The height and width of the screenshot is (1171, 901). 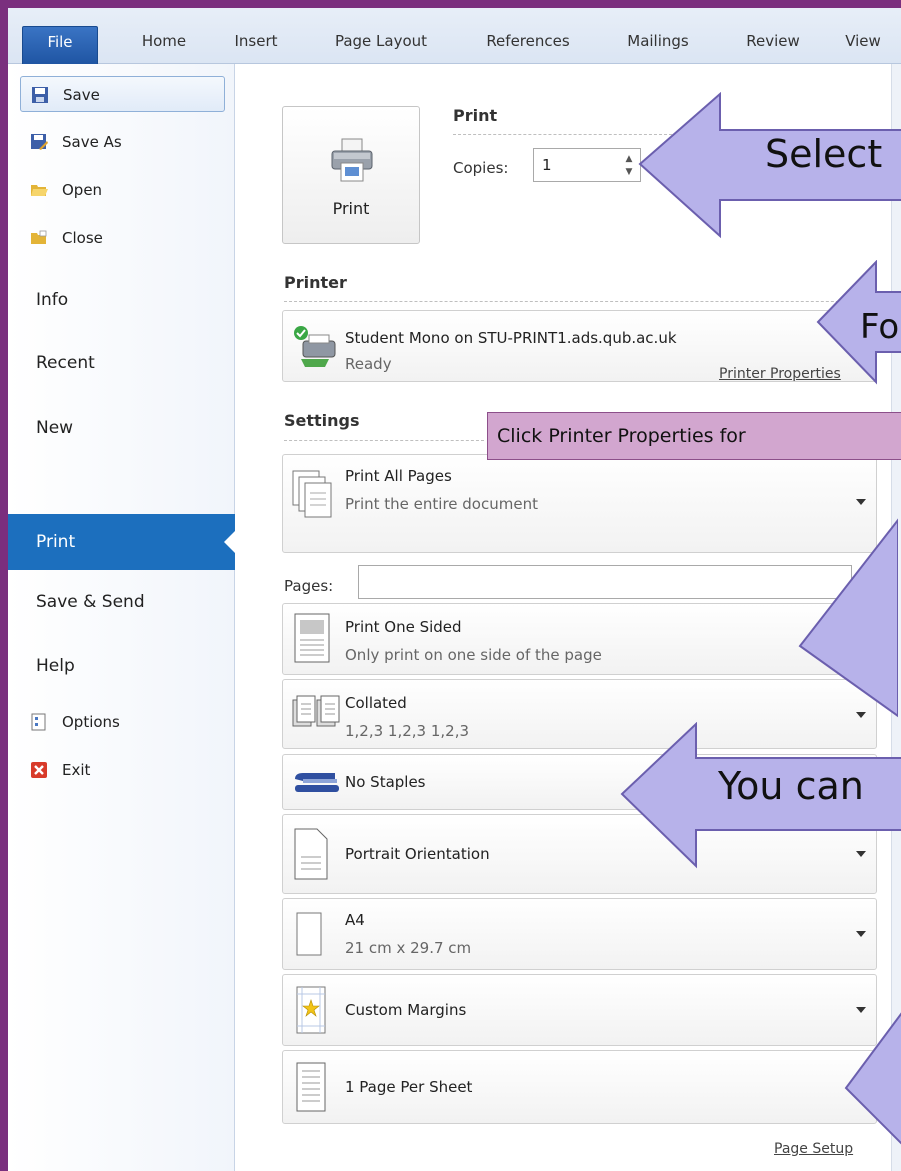 What do you see at coordinates (528, 45) in the screenshot?
I see `tab-references: References` at bounding box center [528, 45].